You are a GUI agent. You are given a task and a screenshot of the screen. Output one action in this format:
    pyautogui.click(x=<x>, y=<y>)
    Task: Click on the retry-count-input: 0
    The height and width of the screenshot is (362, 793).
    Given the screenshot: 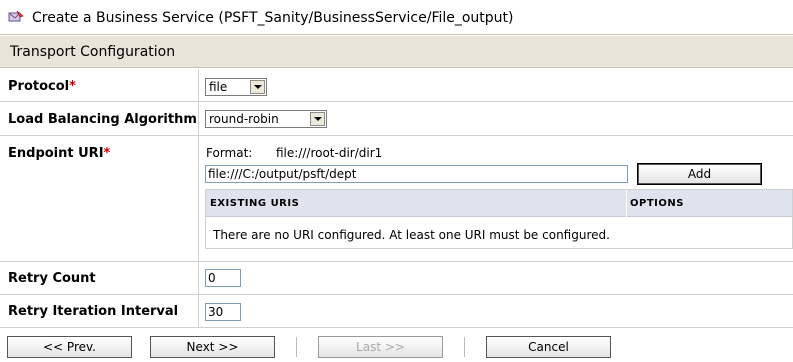 What is the action you would take?
    pyautogui.click(x=223, y=278)
    